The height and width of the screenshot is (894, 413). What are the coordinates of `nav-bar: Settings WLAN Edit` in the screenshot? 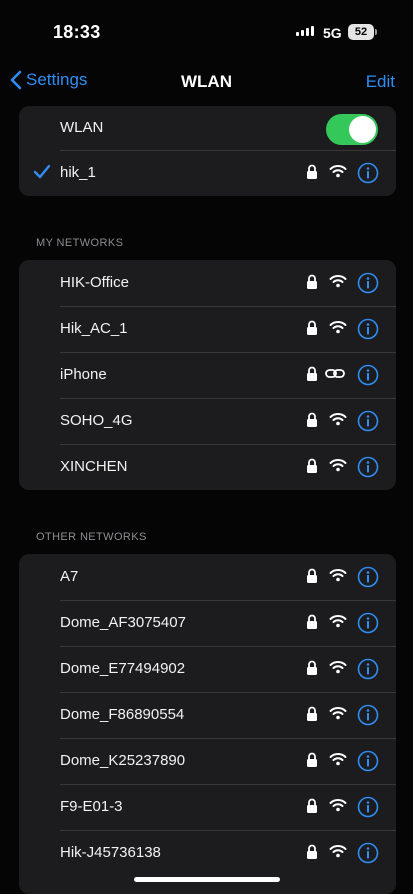 It's located at (206, 82).